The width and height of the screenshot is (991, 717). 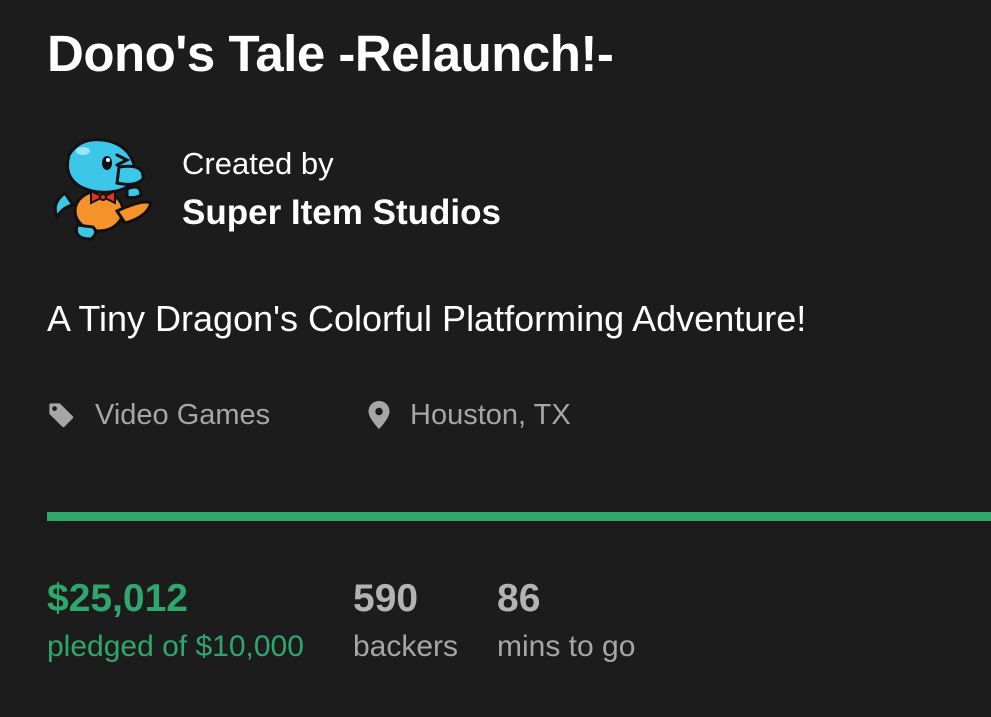 What do you see at coordinates (103, 189) in the screenshot?
I see `blue-dragon-mascot-icon` at bounding box center [103, 189].